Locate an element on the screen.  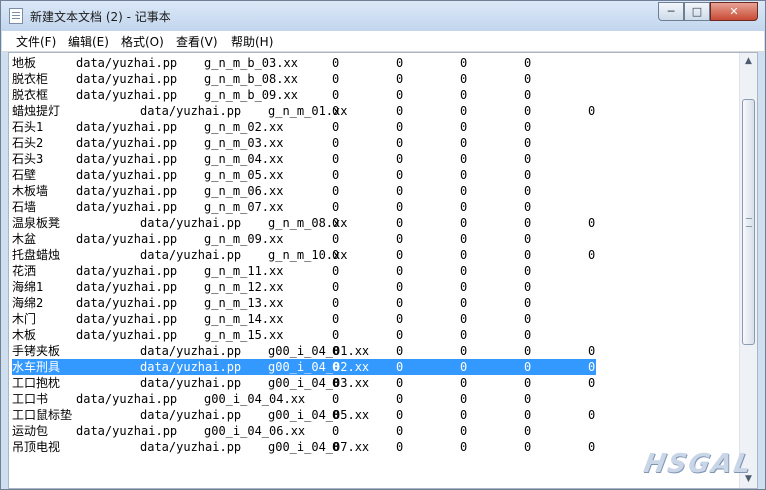
line-name: 木门 is located at coordinates (24, 319).